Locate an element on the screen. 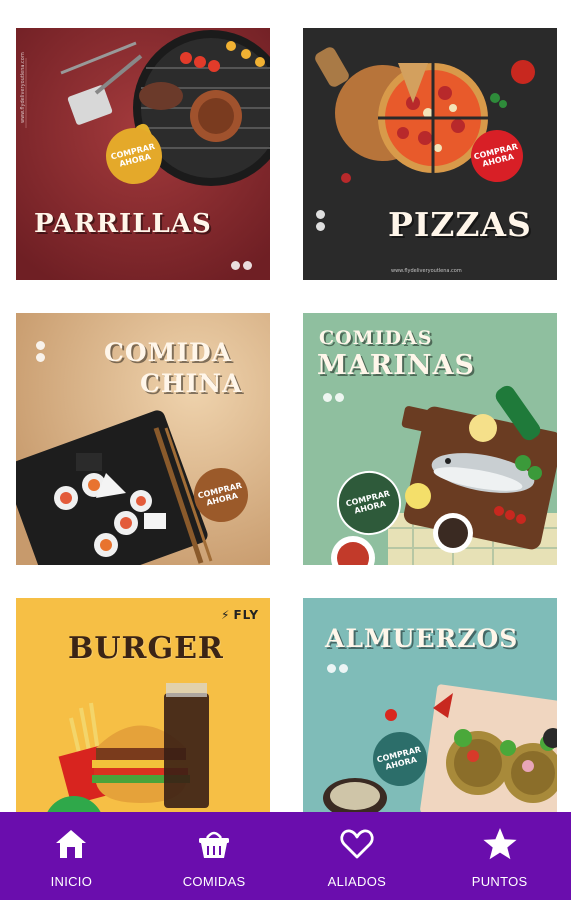  heart-icon is located at coordinates (357, 844).